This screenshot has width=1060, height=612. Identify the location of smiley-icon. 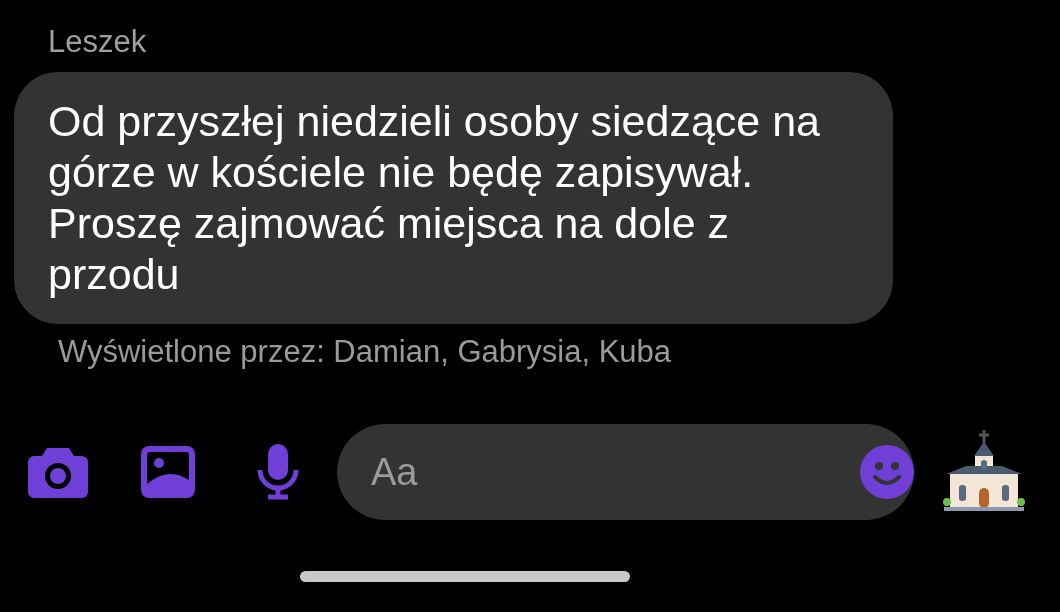
(887, 472).